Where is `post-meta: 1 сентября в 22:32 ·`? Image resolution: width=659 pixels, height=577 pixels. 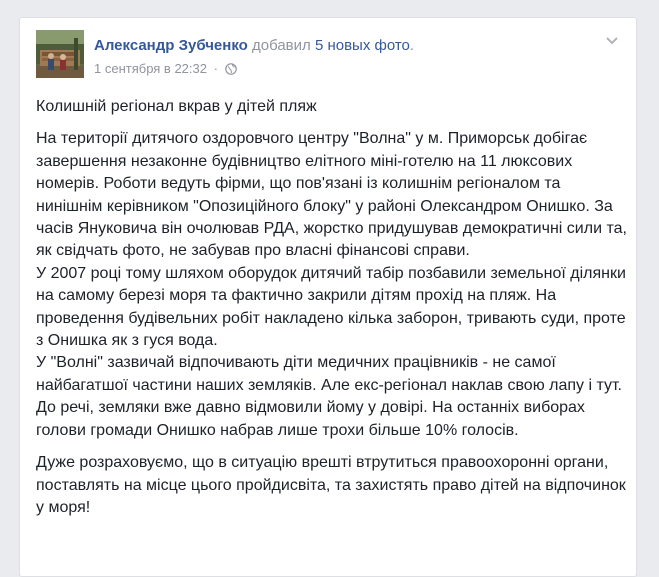
post-meta: 1 сентября в 22:32 · is located at coordinates (165, 69).